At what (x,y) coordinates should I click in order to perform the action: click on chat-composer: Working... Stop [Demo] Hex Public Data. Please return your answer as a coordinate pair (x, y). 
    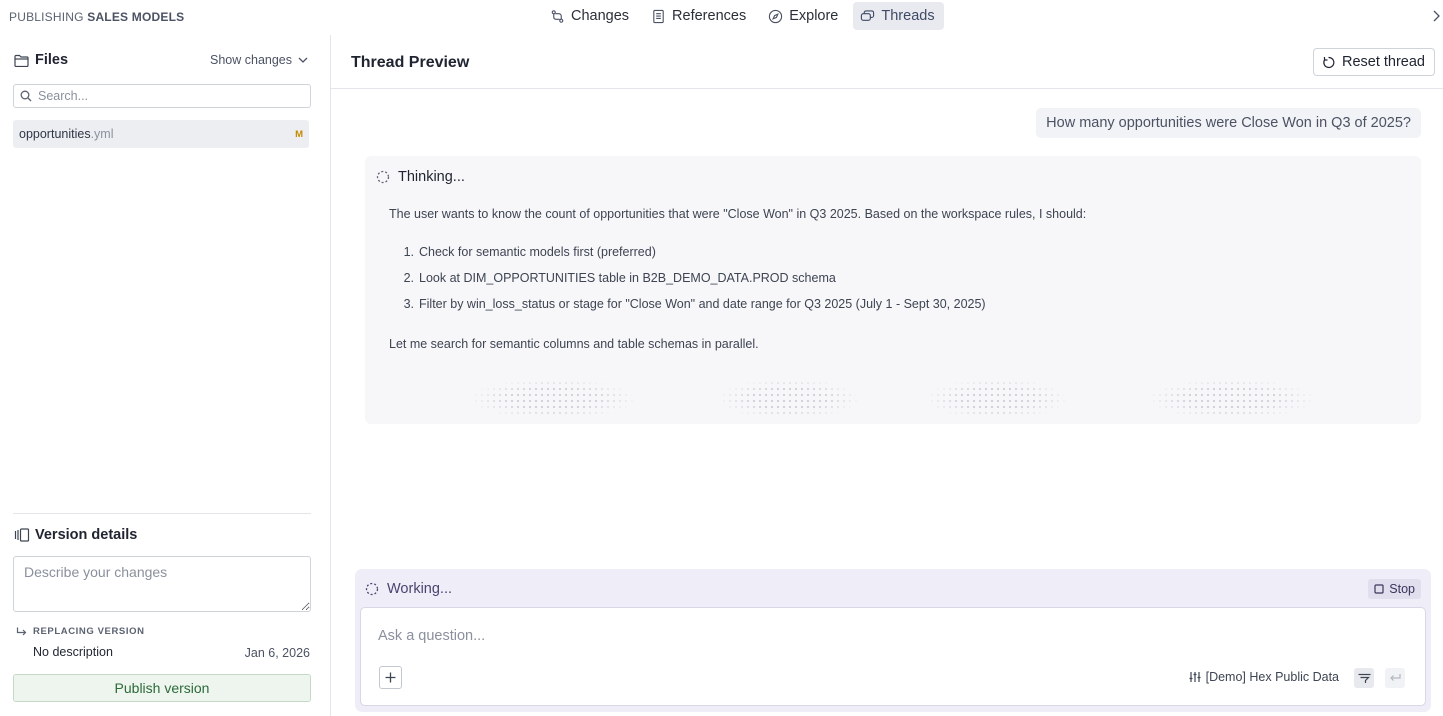
    Looking at the image, I should click on (893, 640).